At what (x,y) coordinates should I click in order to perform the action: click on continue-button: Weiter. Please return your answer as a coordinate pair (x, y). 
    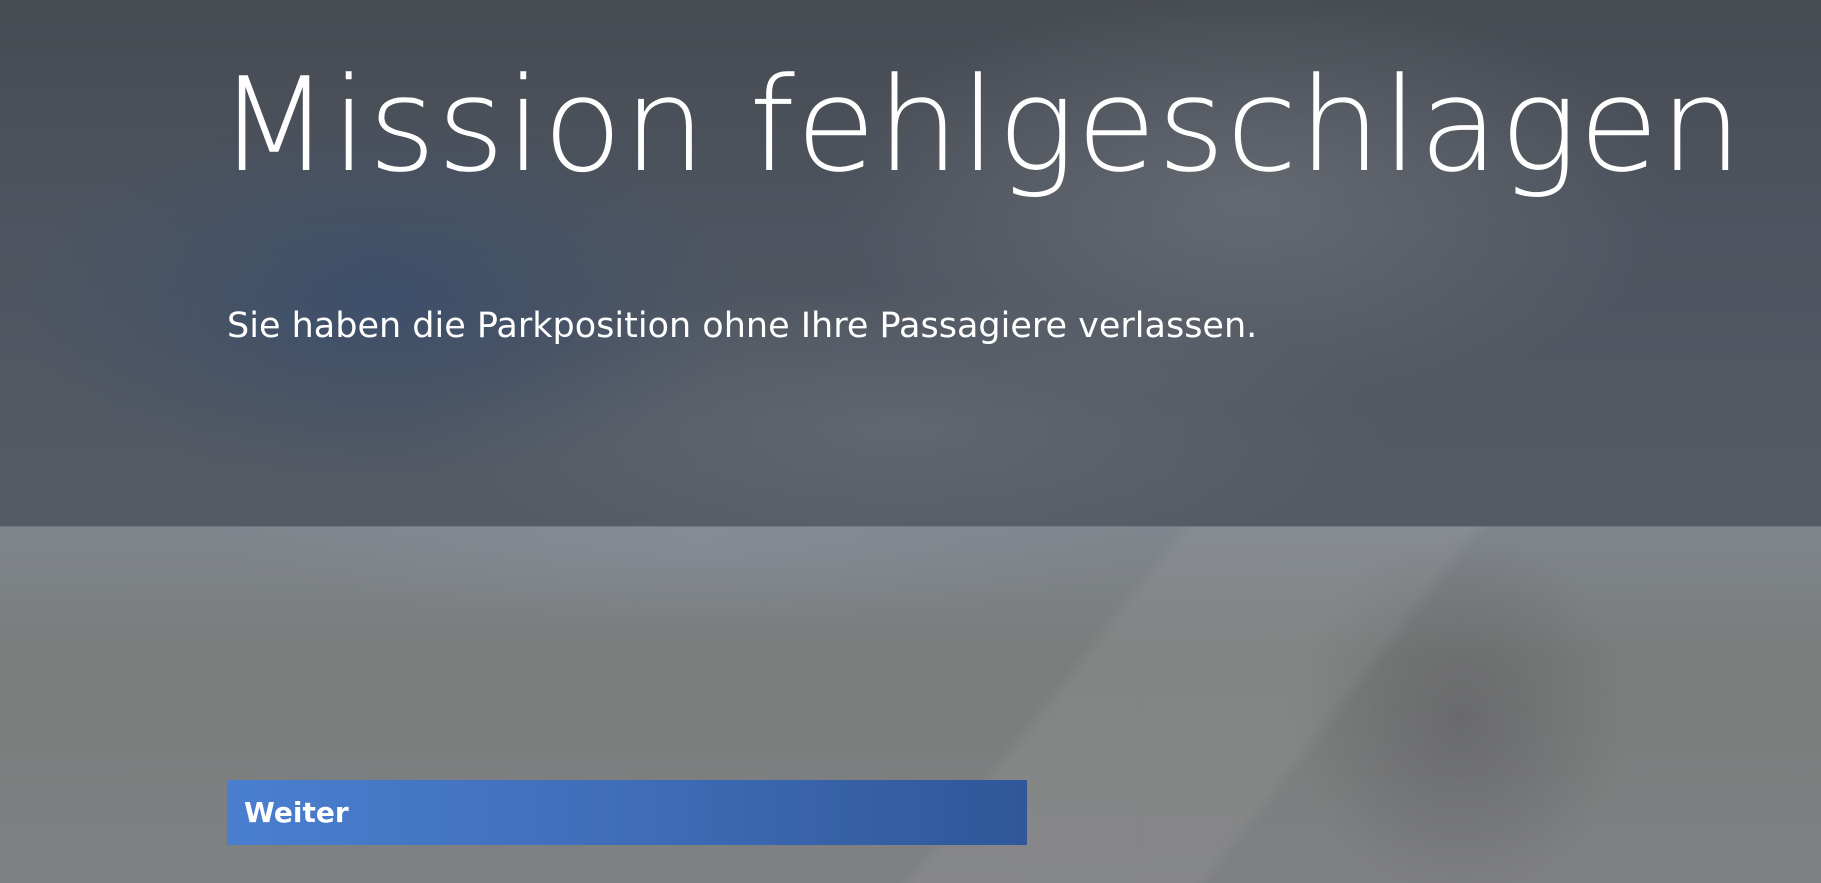
    Looking at the image, I should click on (627, 812).